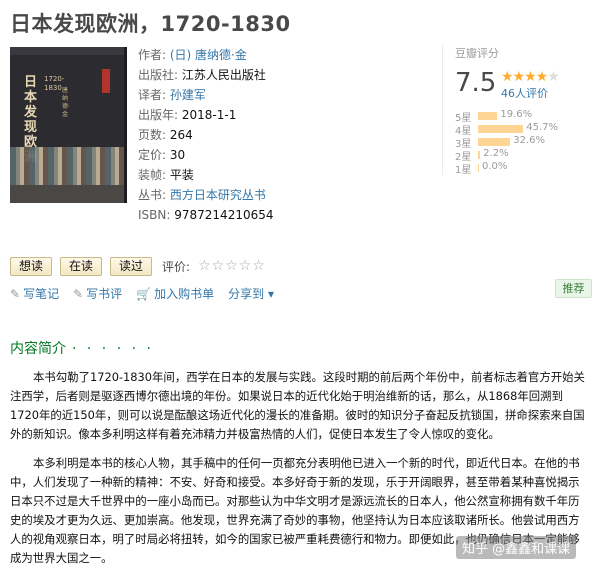 This screenshot has height=569, width=600. Describe the element at coordinates (463, 170) in the screenshot. I see `rating-bar-label: 1星` at that location.